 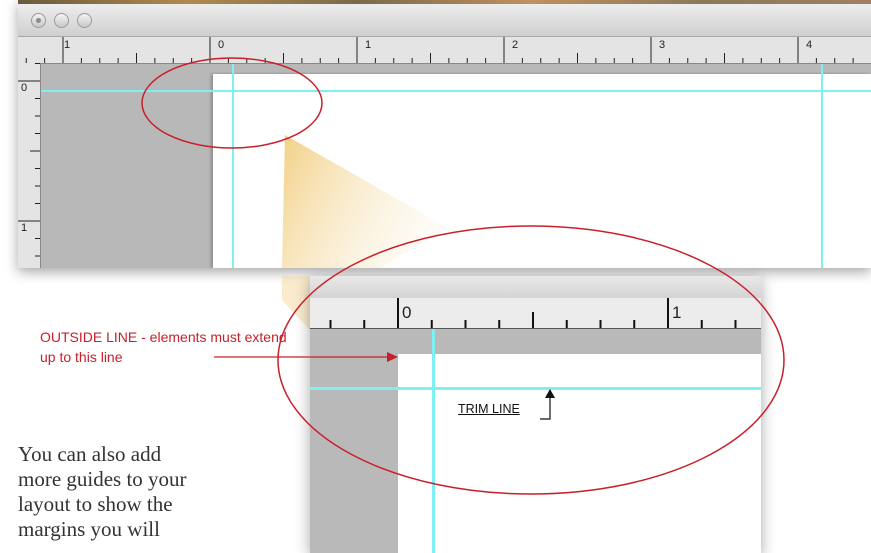 What do you see at coordinates (535, 388) in the screenshot?
I see `zoomed-bleed-guide-horizontal` at bounding box center [535, 388].